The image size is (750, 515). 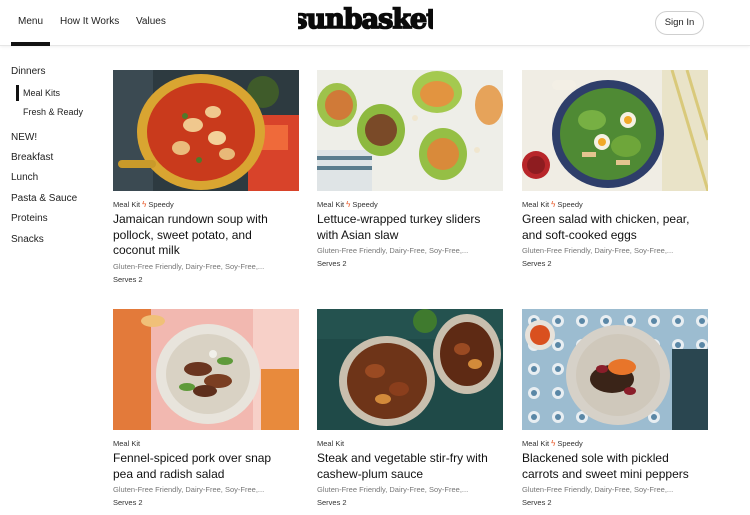 I want to click on sidebar-item-meal-kits: Meal Kits, so click(x=41, y=93).